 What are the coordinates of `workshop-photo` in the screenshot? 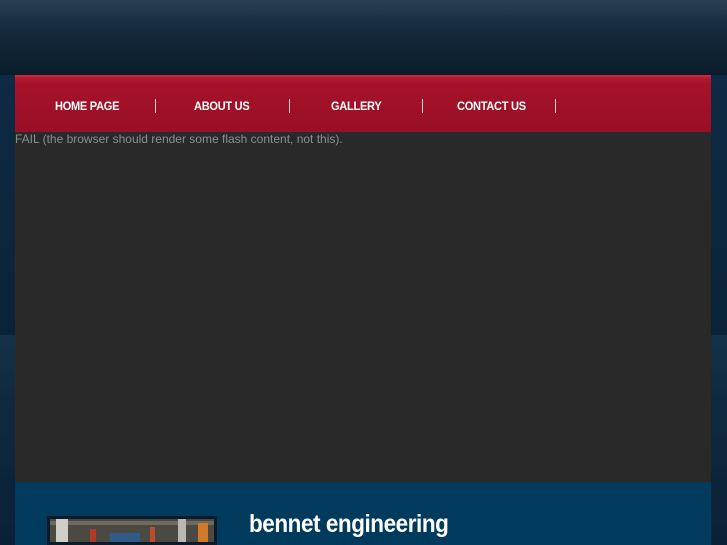 It's located at (132, 530).